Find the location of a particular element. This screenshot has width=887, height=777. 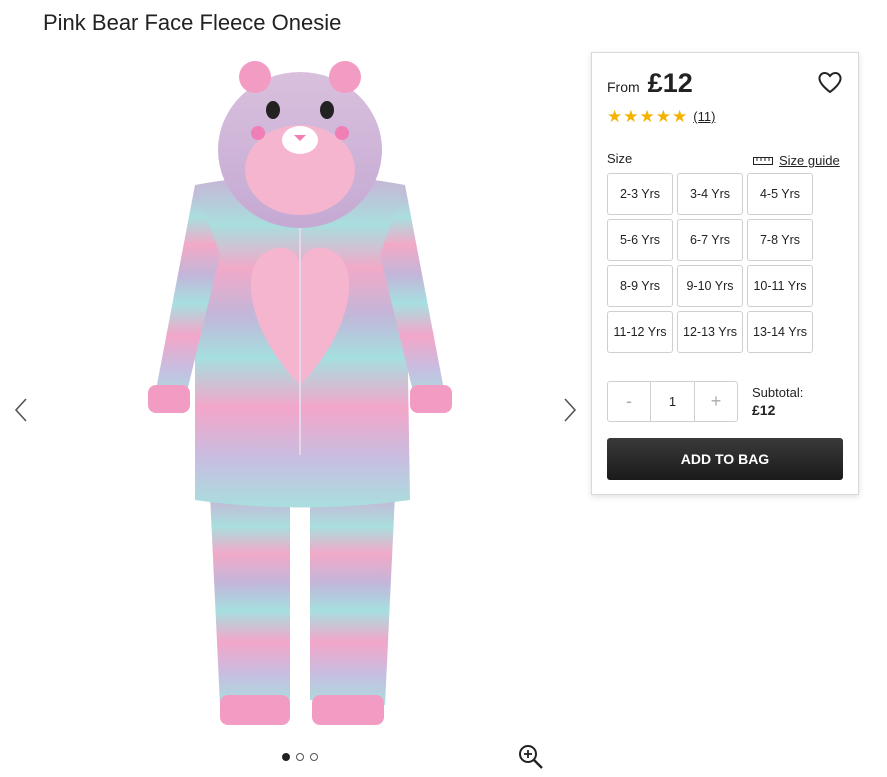

subtotal: Subtotal: £12 is located at coordinates (777, 401).